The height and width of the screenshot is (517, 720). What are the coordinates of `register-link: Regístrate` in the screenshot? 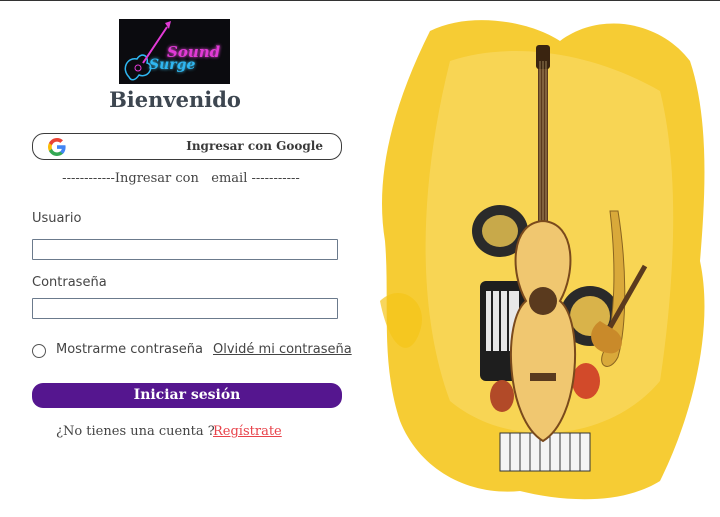 It's located at (247, 431).